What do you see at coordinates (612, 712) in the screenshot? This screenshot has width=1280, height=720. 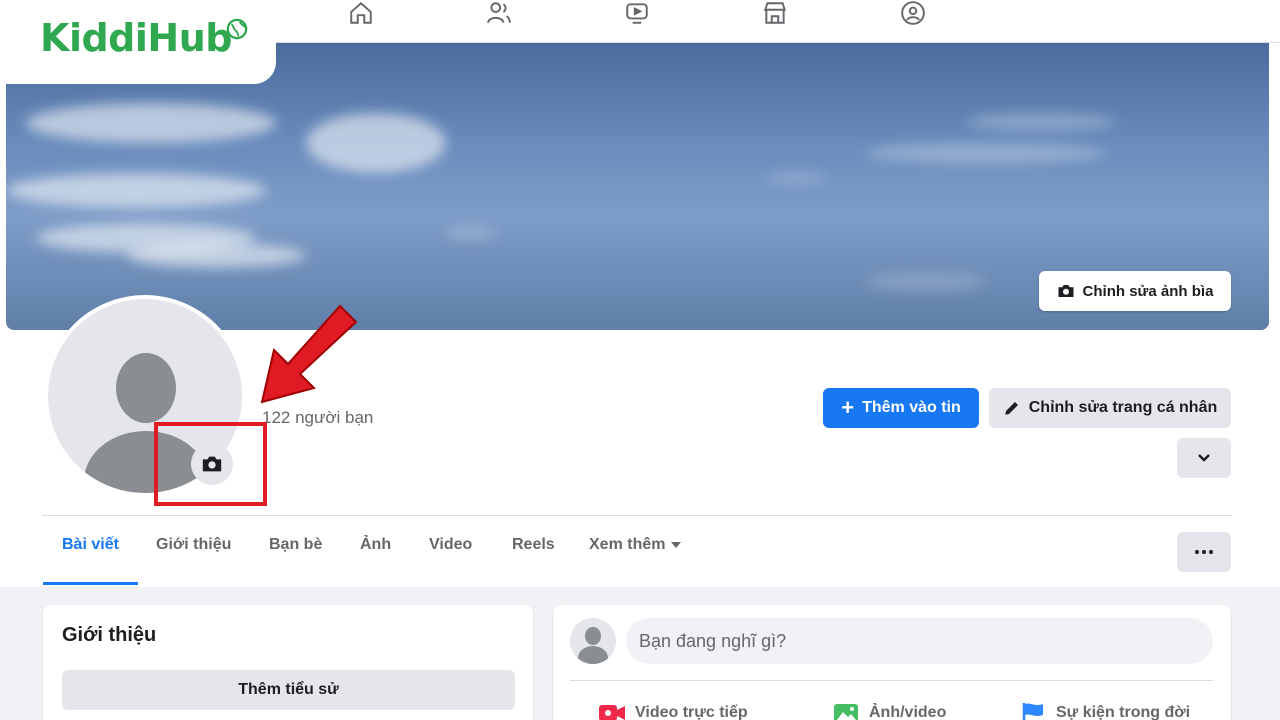 I see `live-video-icon` at bounding box center [612, 712].